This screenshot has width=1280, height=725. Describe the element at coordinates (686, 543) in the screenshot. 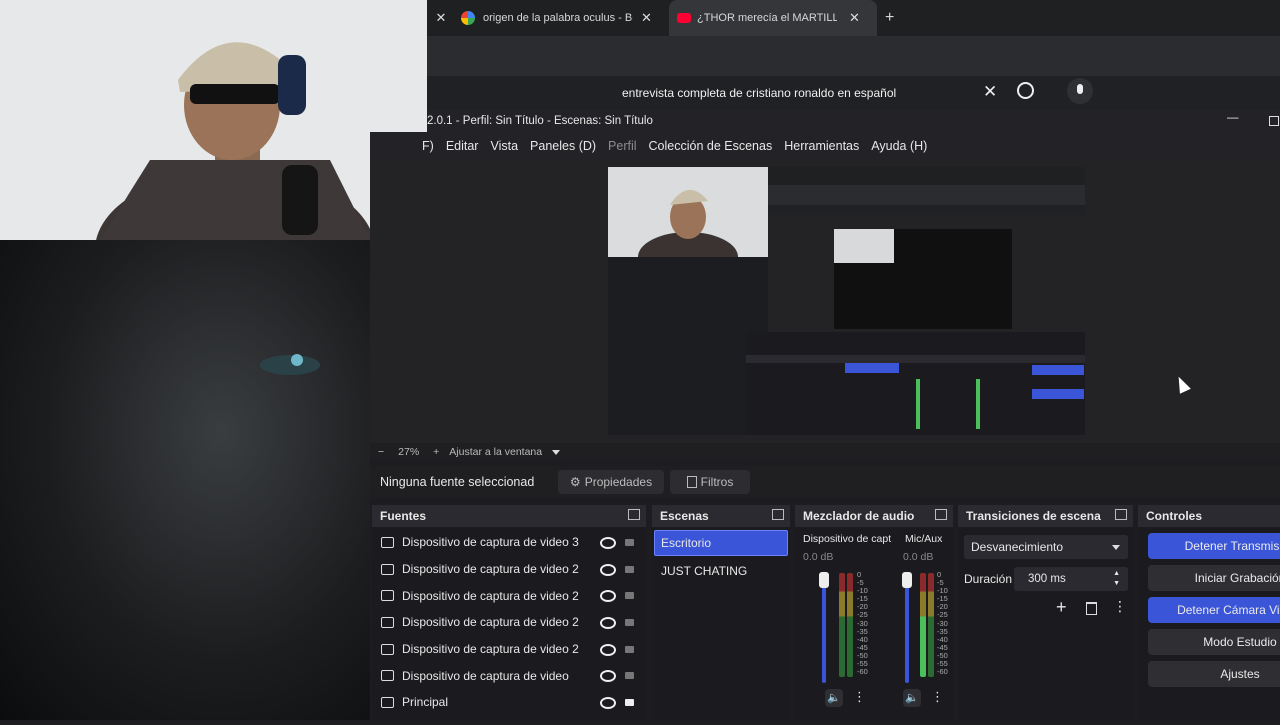

I see `scene-label: Escritorio` at that location.